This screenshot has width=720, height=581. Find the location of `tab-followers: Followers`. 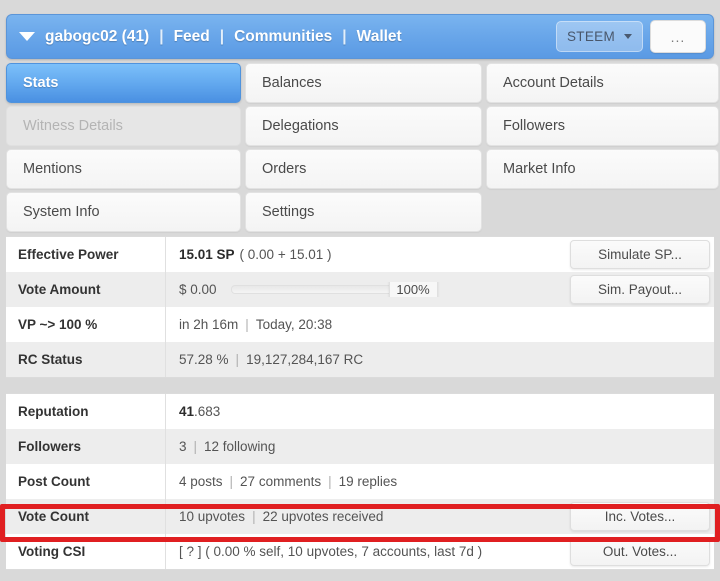

tab-followers: Followers is located at coordinates (602, 126).